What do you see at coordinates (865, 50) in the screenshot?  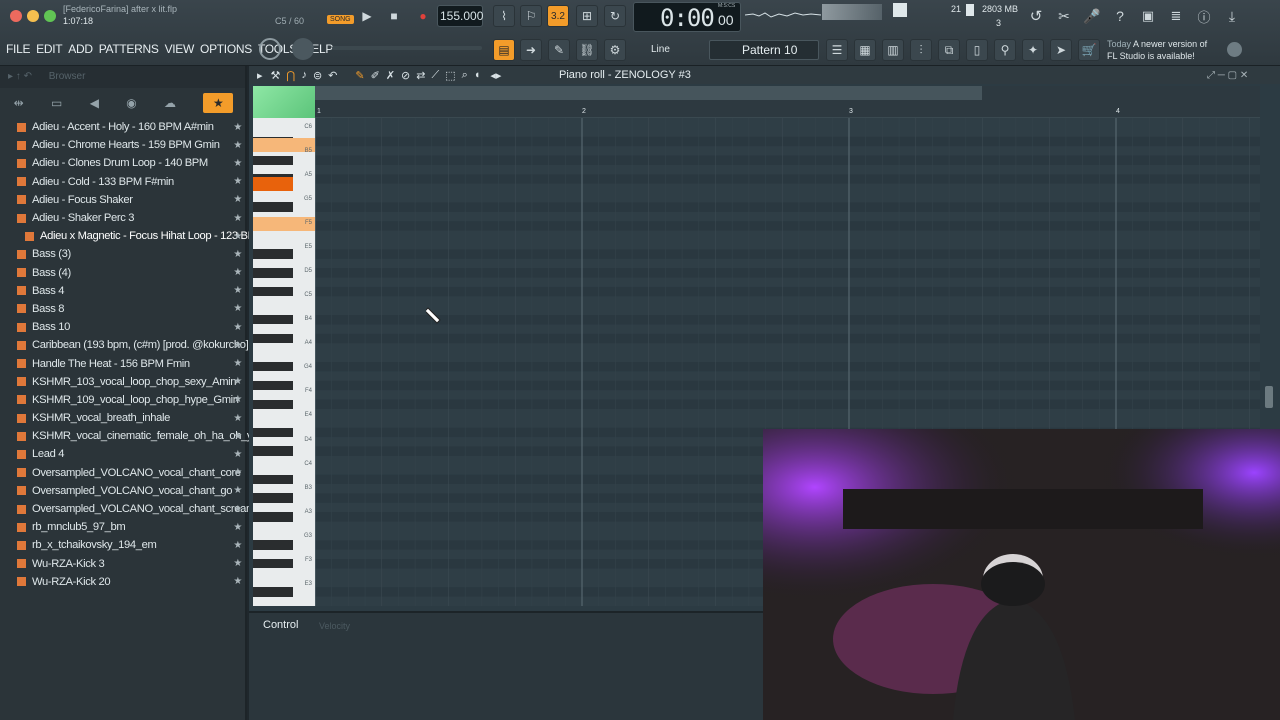 I see `piano-roll-icon: ▦` at bounding box center [865, 50].